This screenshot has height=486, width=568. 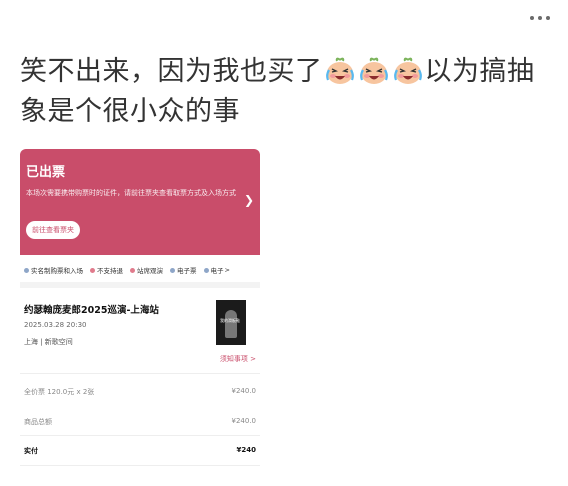 I want to click on poster-figure, so click(x=231, y=324).